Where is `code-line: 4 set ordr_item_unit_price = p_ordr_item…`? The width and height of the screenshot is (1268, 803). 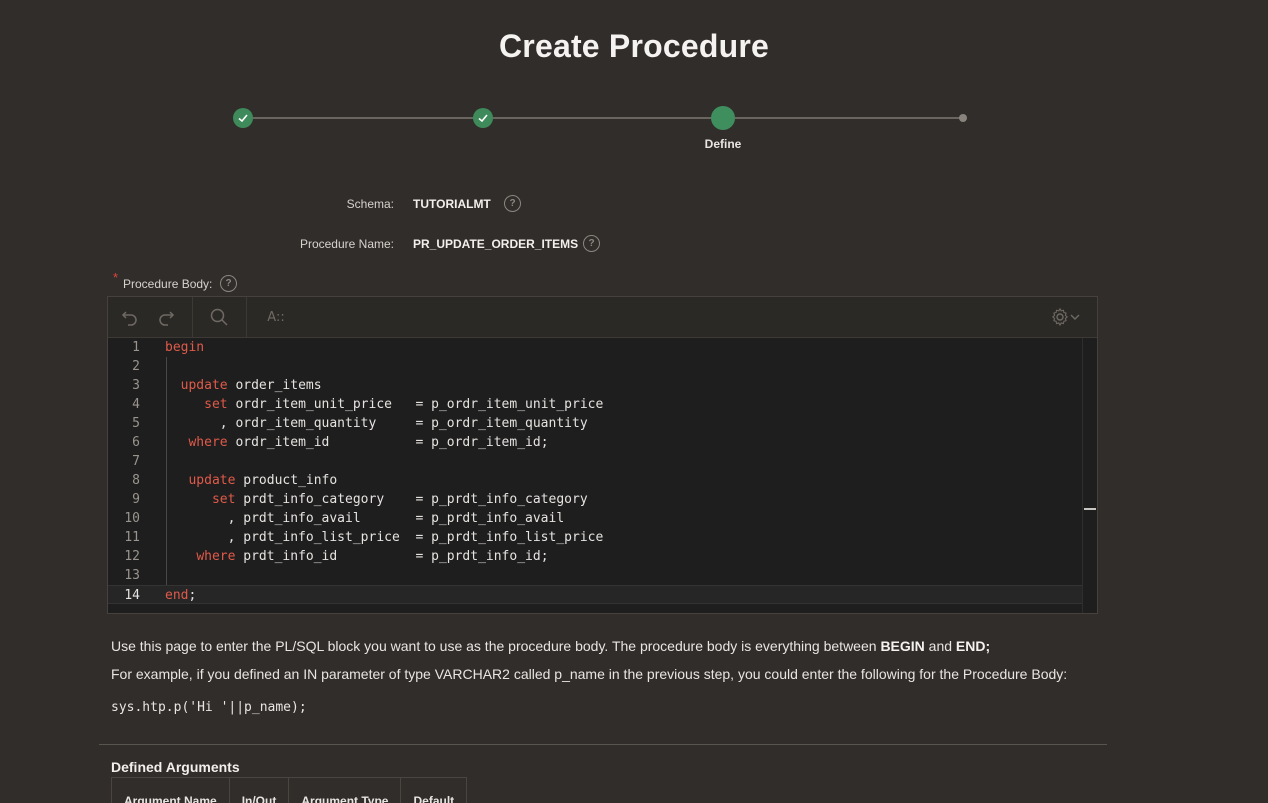
code-line: 4 set ordr_item_unit_price = p_ordr_item… is located at coordinates (595, 404).